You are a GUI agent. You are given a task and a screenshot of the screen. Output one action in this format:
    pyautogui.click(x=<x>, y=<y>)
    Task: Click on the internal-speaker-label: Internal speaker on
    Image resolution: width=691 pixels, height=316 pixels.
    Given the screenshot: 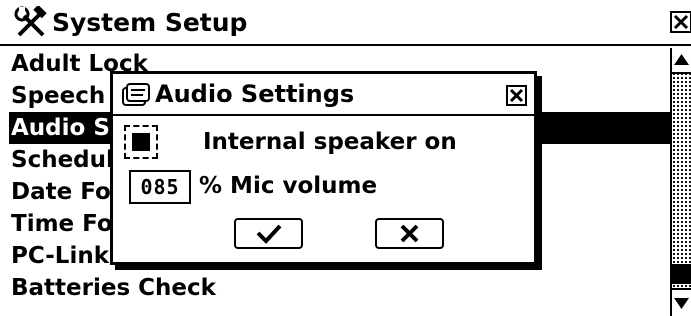 What is the action you would take?
    pyautogui.click(x=330, y=142)
    